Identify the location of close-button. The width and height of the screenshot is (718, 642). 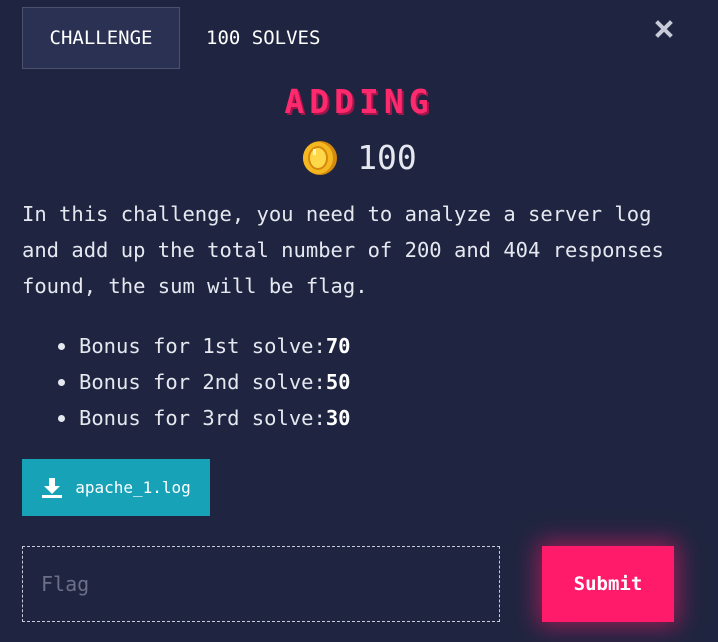
(664, 29).